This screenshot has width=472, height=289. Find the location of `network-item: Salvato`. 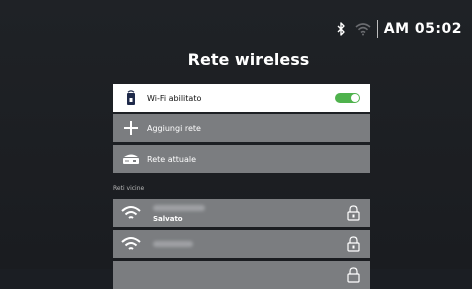

network-item: Salvato is located at coordinates (241, 213).